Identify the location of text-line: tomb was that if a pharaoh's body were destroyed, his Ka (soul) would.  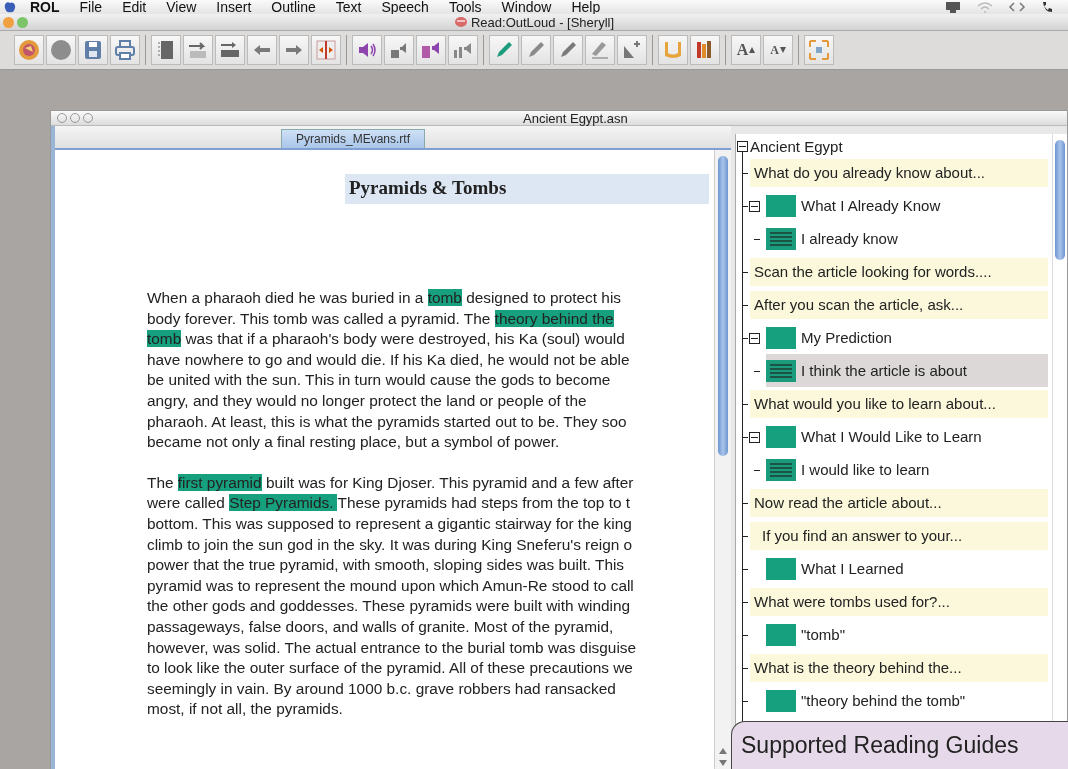
(386, 339).